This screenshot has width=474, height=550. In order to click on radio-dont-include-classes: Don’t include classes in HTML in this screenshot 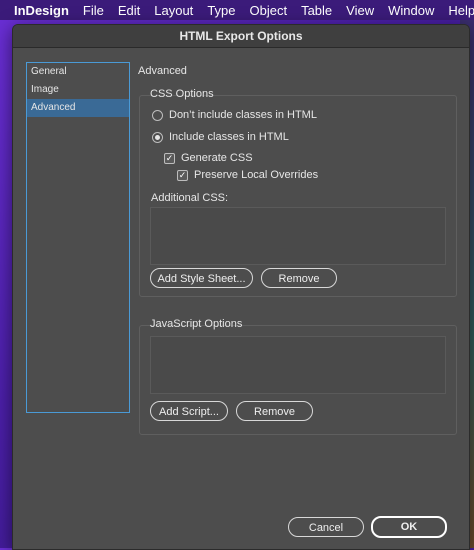, I will do `click(234, 115)`.